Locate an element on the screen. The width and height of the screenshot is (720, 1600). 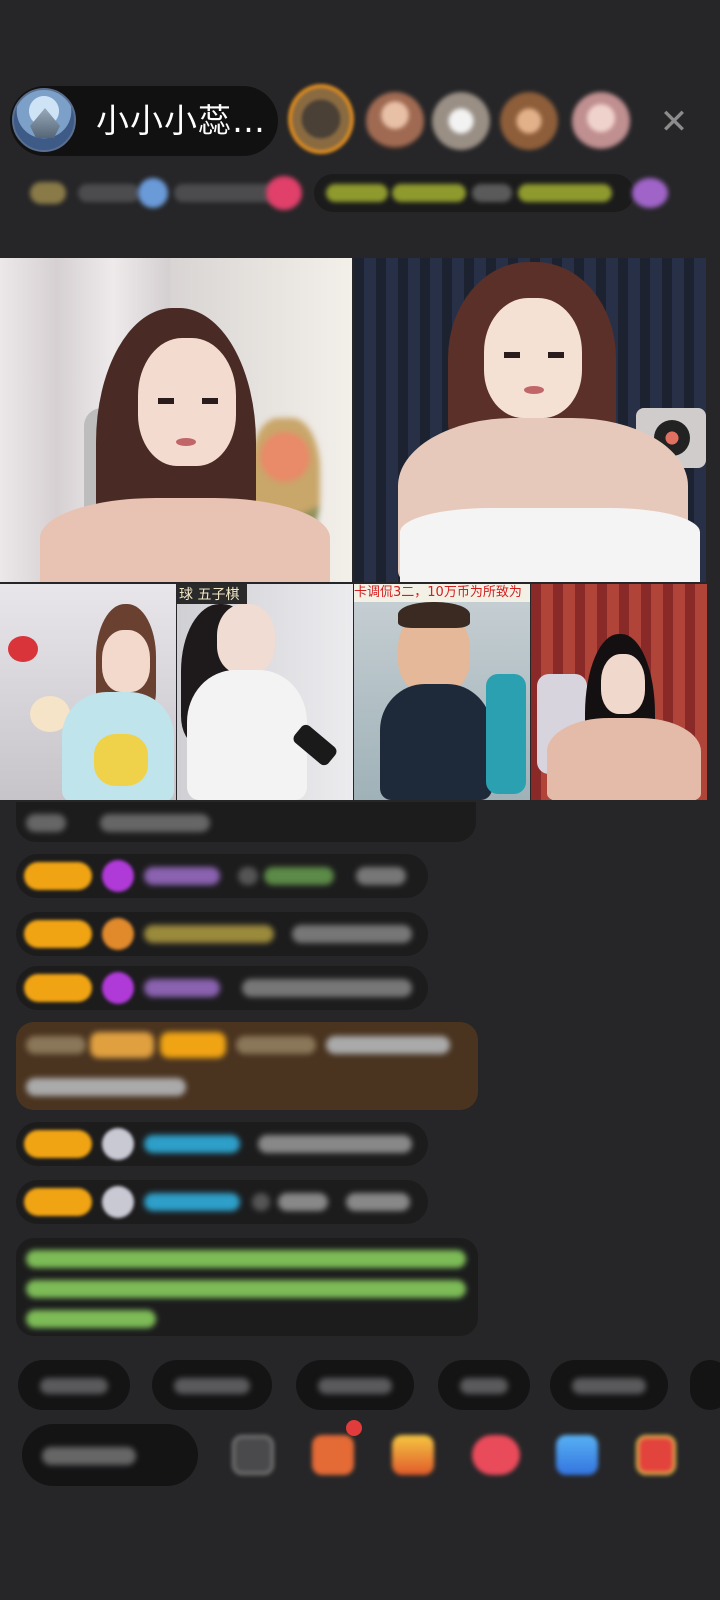
video-tile-guest-4: 卡调侃3二，10万币为所致为 is located at coordinates (442, 692).